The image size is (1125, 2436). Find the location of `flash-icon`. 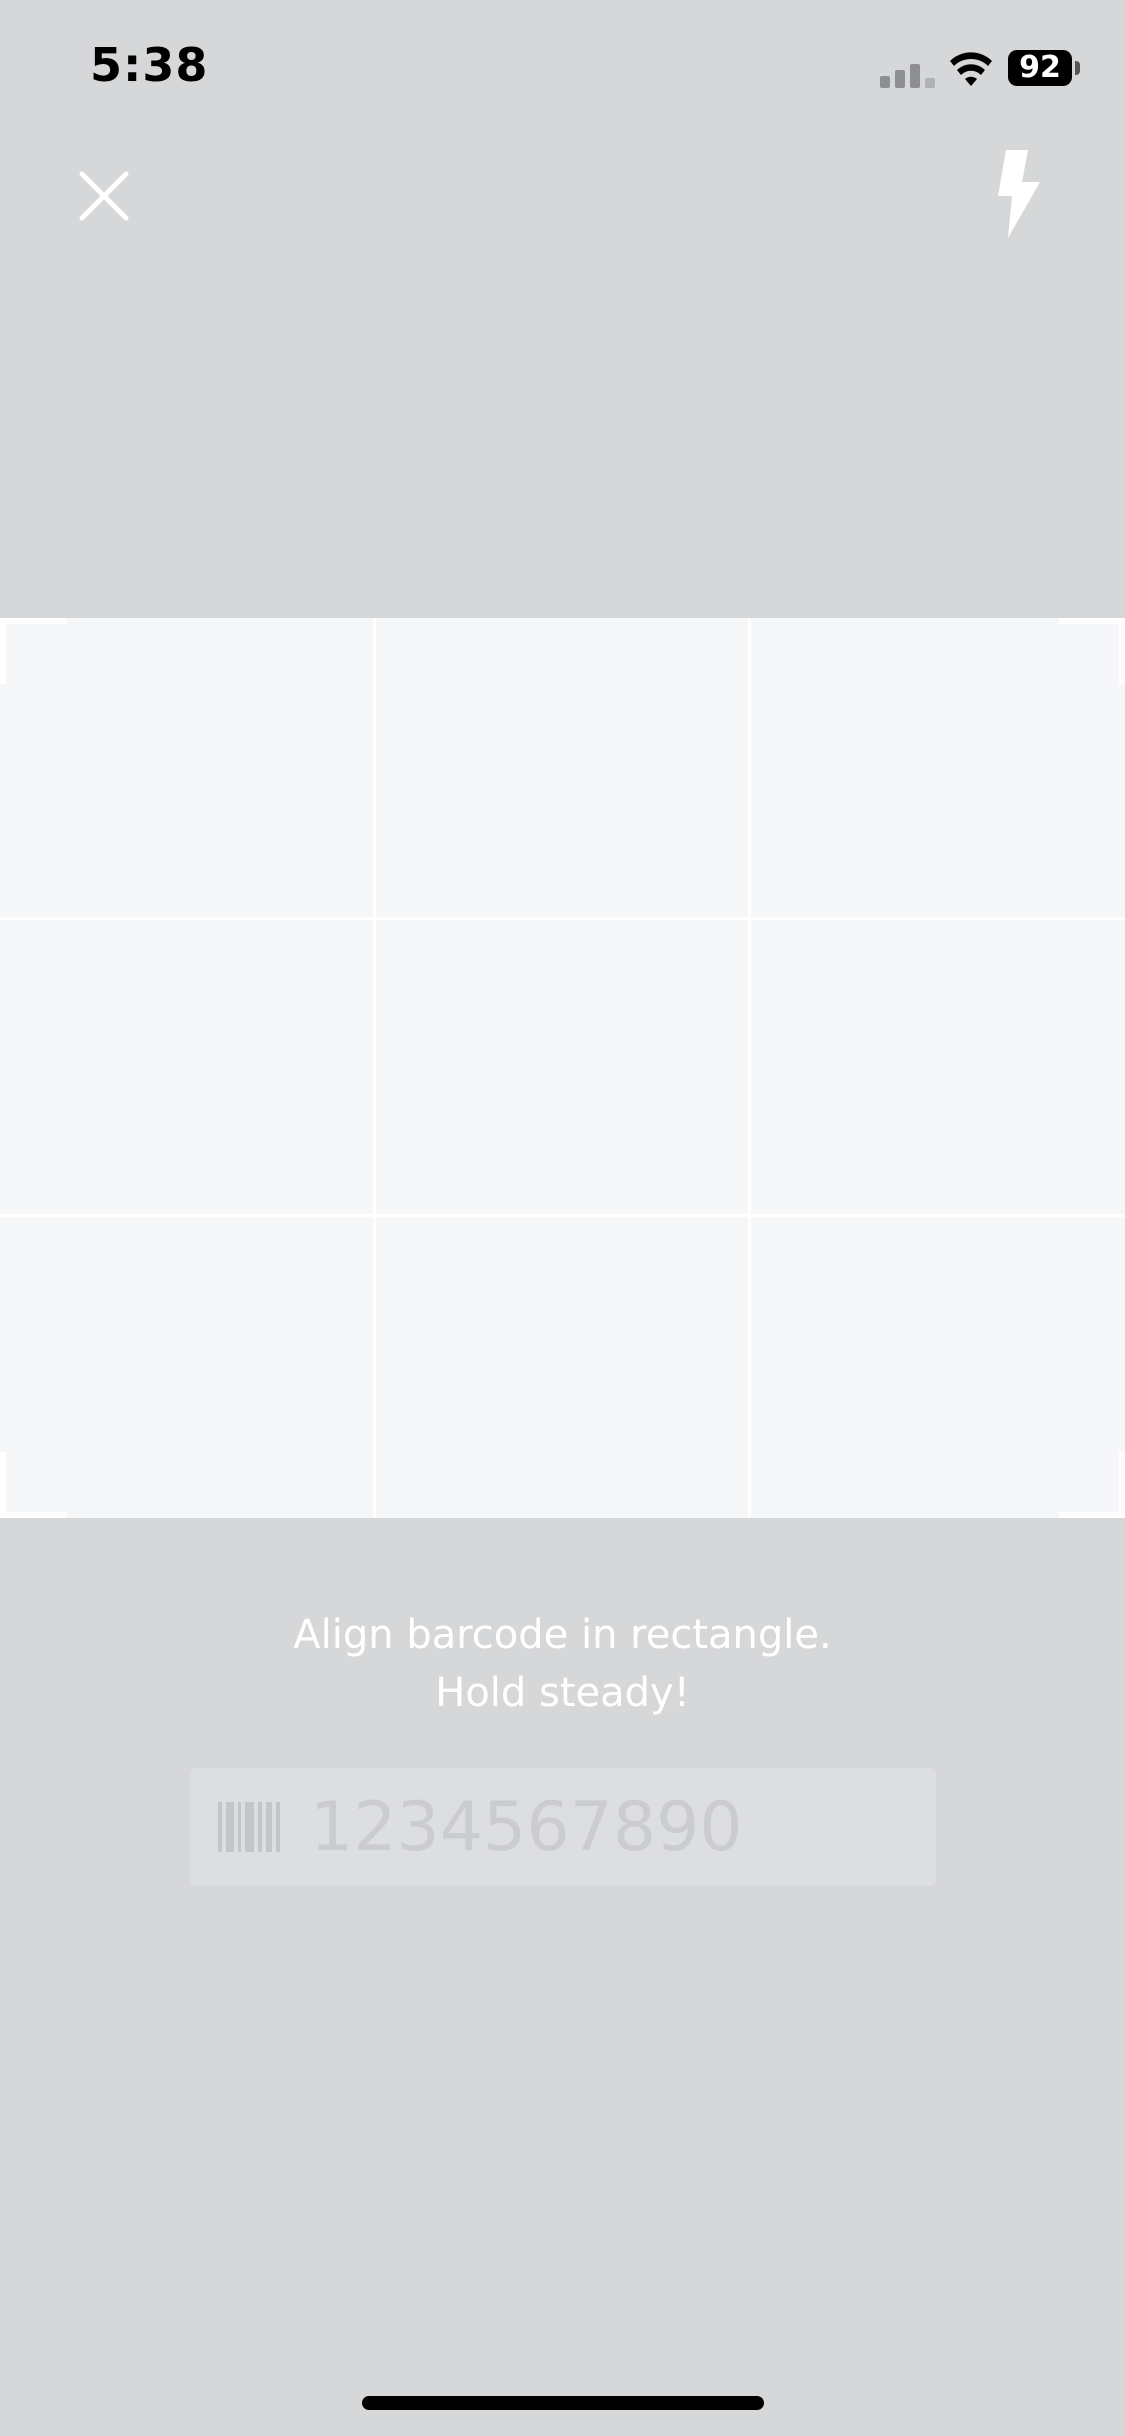

flash-icon is located at coordinates (1019, 194).